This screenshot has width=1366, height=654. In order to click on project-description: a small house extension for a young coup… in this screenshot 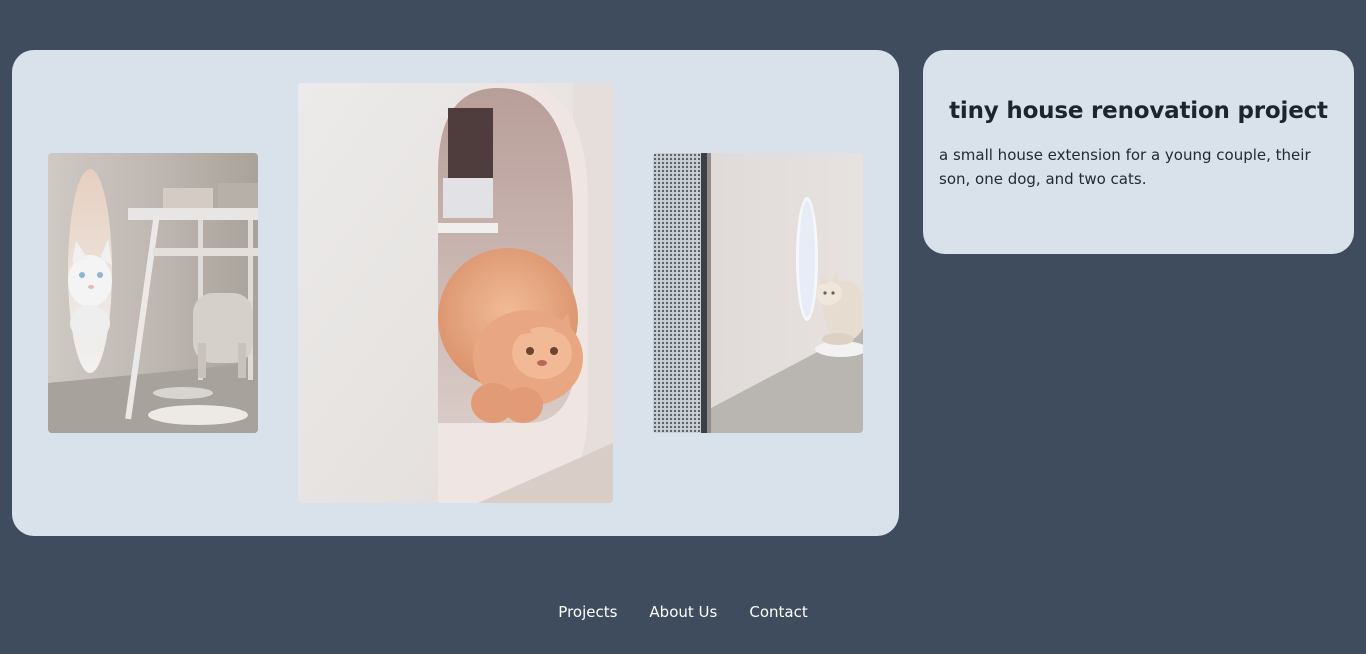, I will do `click(1125, 167)`.